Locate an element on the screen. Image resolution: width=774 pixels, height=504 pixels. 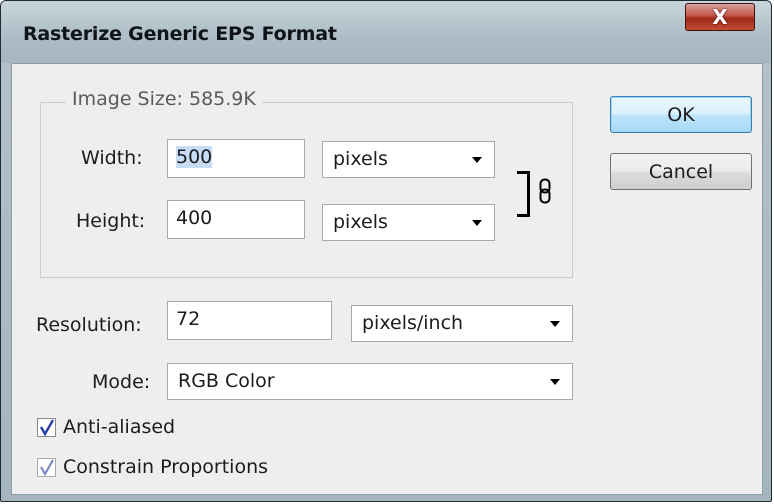
constrain-proportions-label: Constrain Proportions is located at coordinates (165, 467).